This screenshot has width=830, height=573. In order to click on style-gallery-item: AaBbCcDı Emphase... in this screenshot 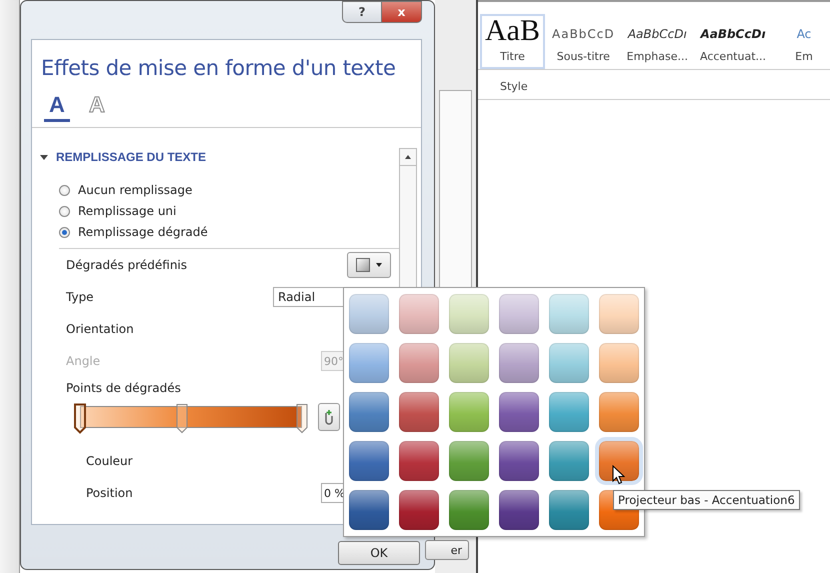, I will do `click(657, 41)`.